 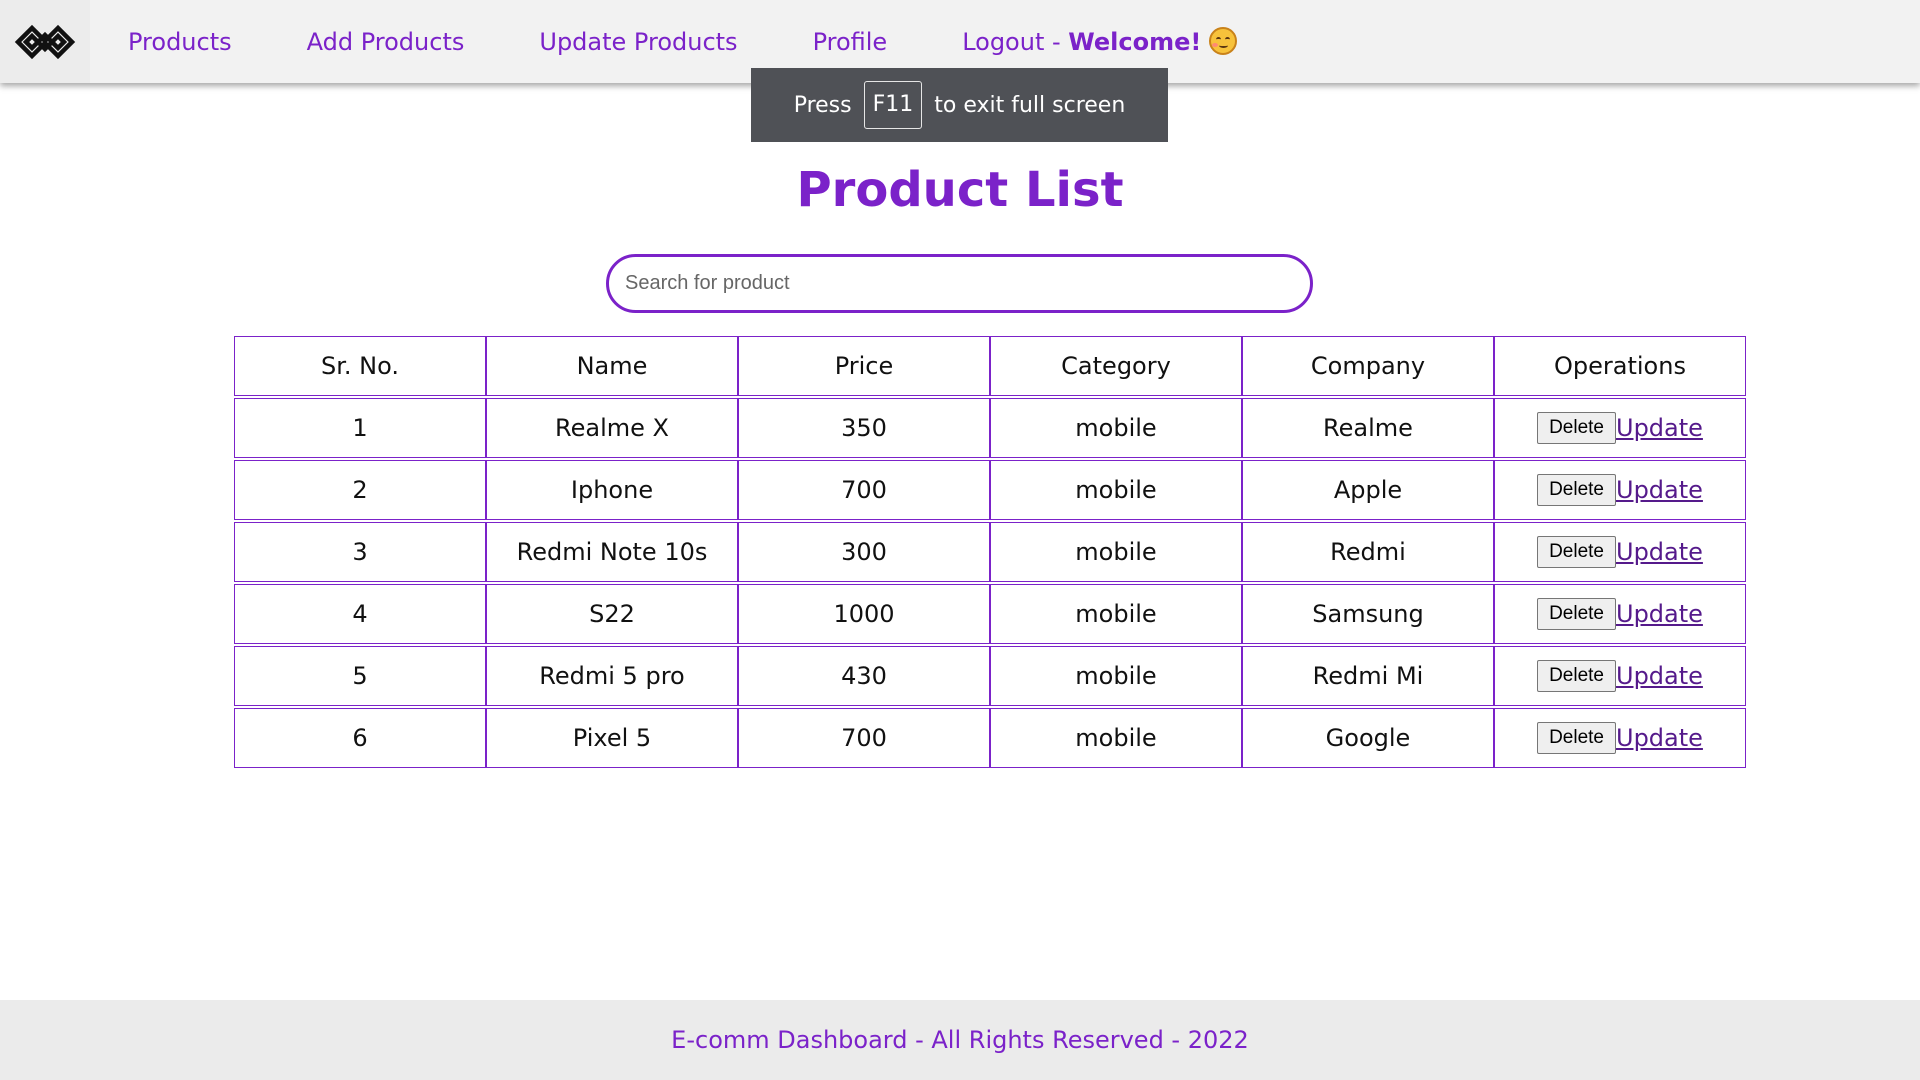 What do you see at coordinates (822, 105) in the screenshot?
I see `toast-prefix: Press` at bounding box center [822, 105].